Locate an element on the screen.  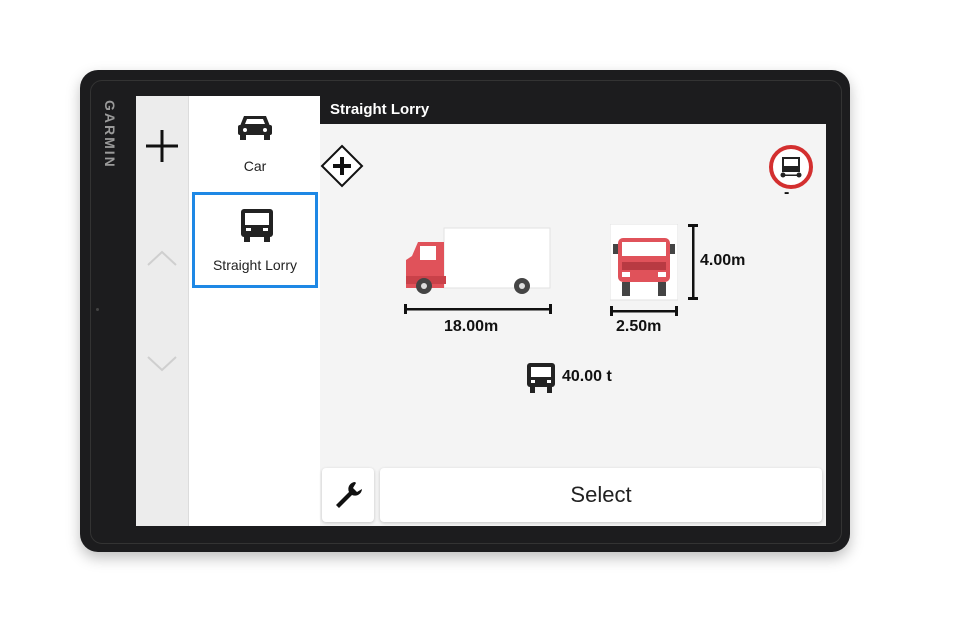
chevron-up-icon is located at coordinates (162, 258).